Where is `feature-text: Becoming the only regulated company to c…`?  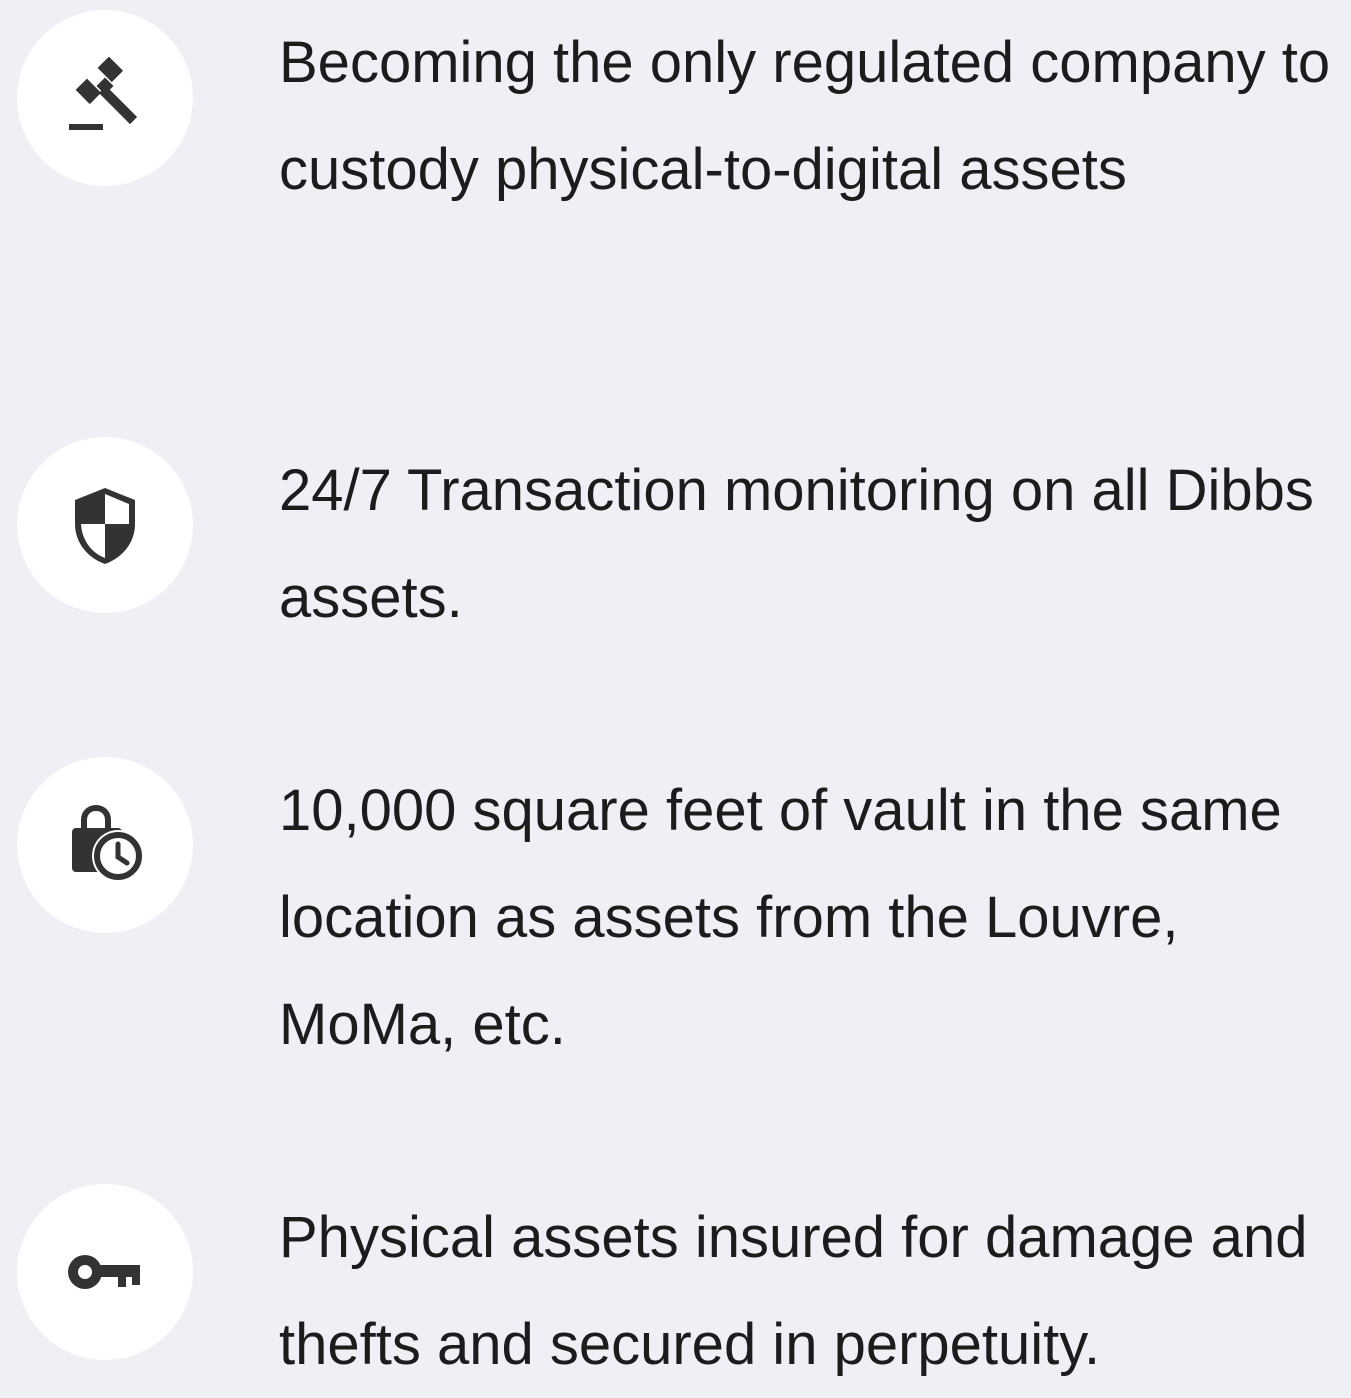 feature-text: Becoming the only regulated company to c… is located at coordinates (805, 116).